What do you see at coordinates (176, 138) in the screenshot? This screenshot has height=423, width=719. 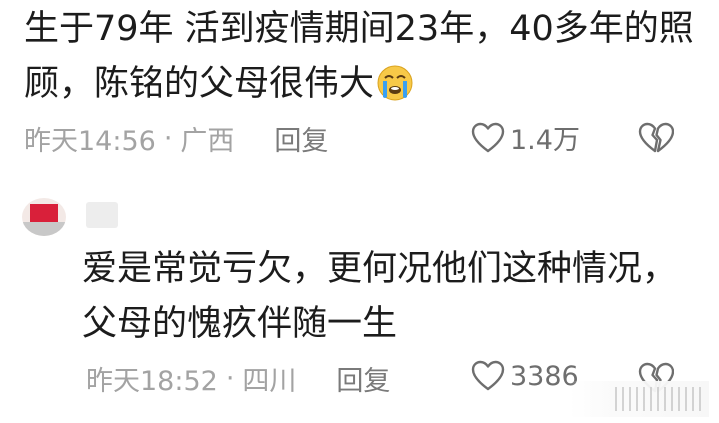 I see `comment-1-meta: 昨天14:56 · 广西 回复` at bounding box center [176, 138].